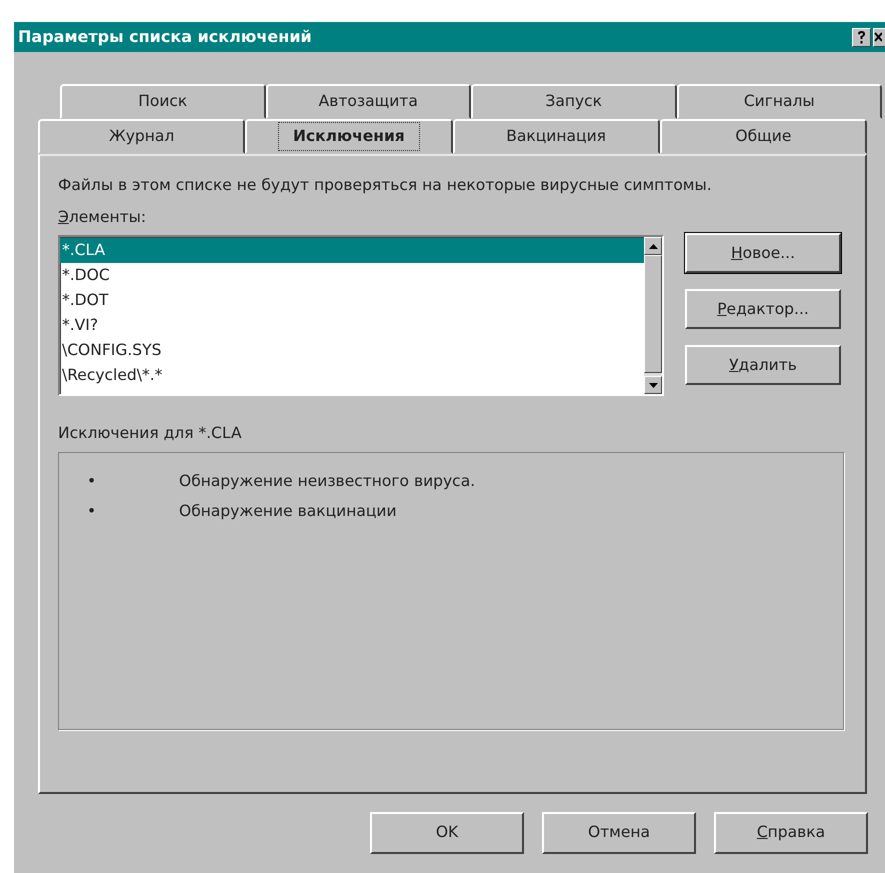 This screenshot has width=885, height=873. What do you see at coordinates (348, 136) in the screenshot?
I see `tab: Исключения` at bounding box center [348, 136].